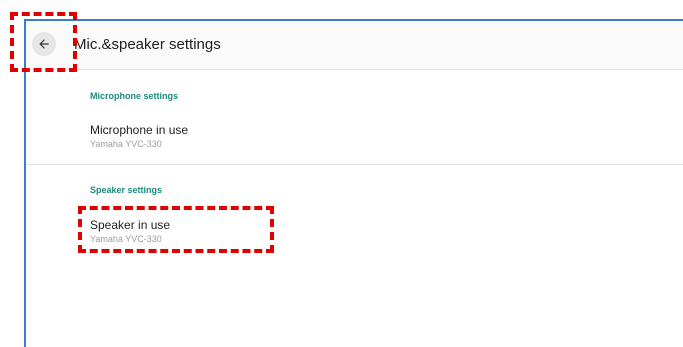  I want to click on arrow-left-icon, so click(44, 44).